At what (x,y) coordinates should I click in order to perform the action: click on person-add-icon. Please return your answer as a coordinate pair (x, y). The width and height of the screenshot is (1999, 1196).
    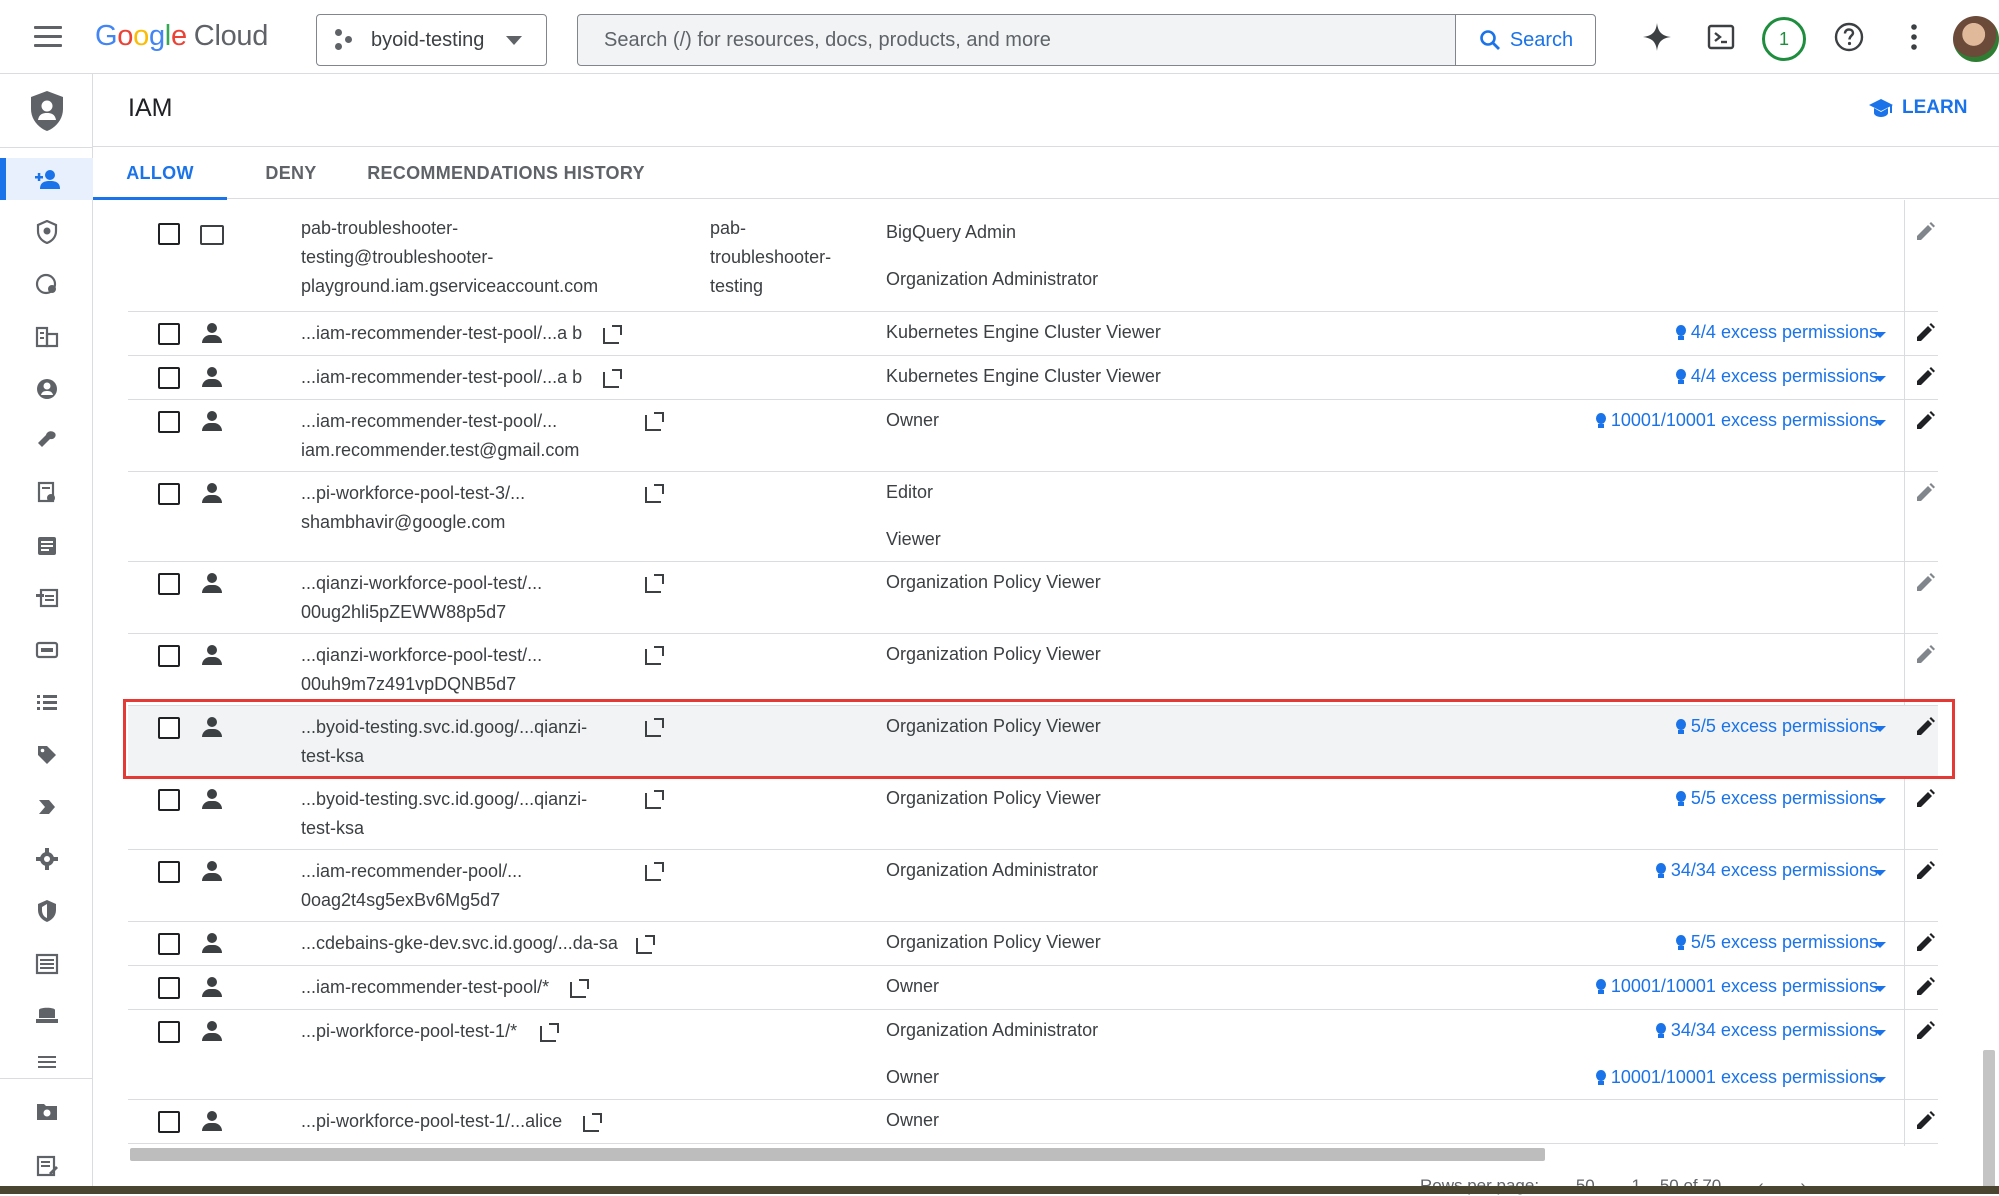
    Looking at the image, I should click on (47, 179).